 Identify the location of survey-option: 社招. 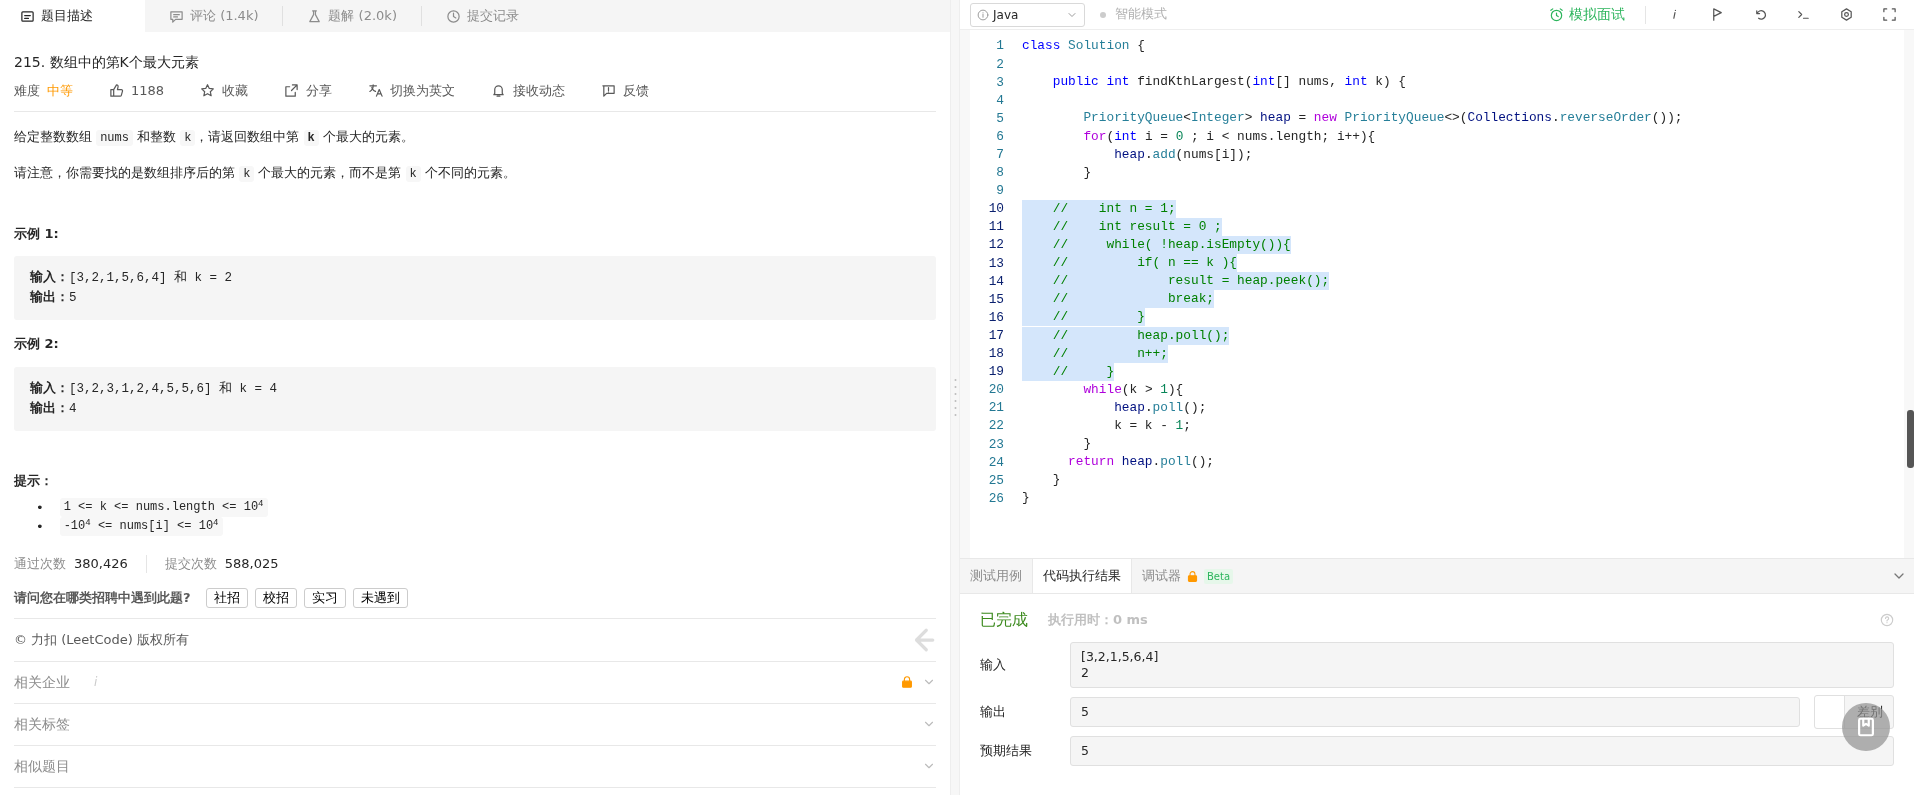
(226, 597).